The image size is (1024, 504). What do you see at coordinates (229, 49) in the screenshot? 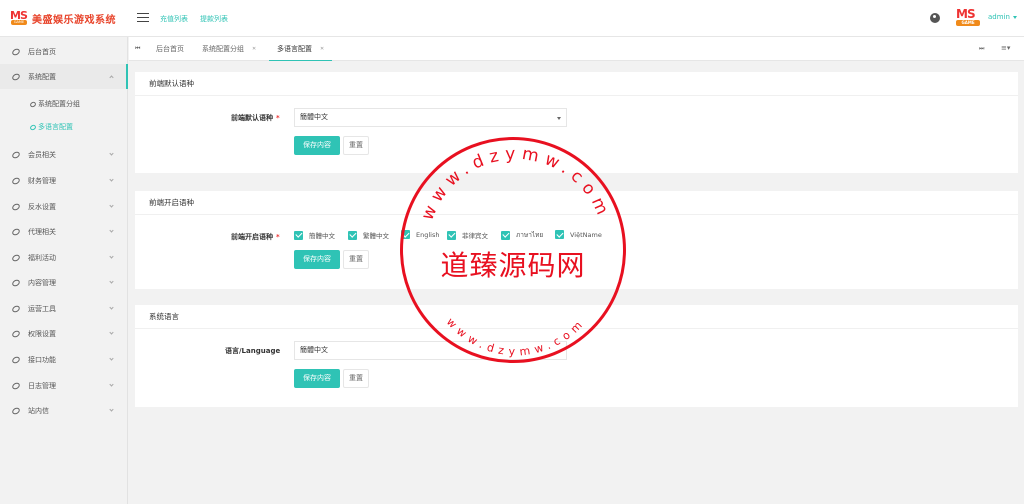
I see `tab-config-groups: 系统配置分组 ✕` at bounding box center [229, 49].